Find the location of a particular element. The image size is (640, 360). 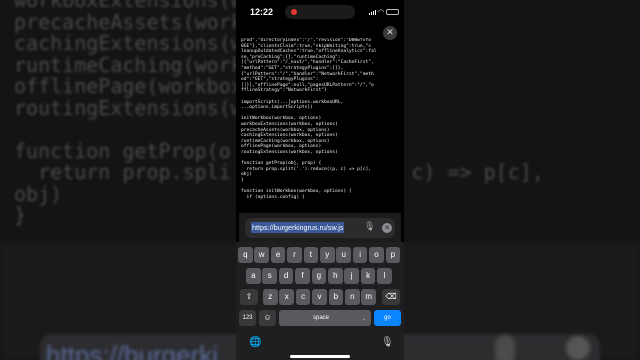

key-t: t is located at coordinates (311, 255).